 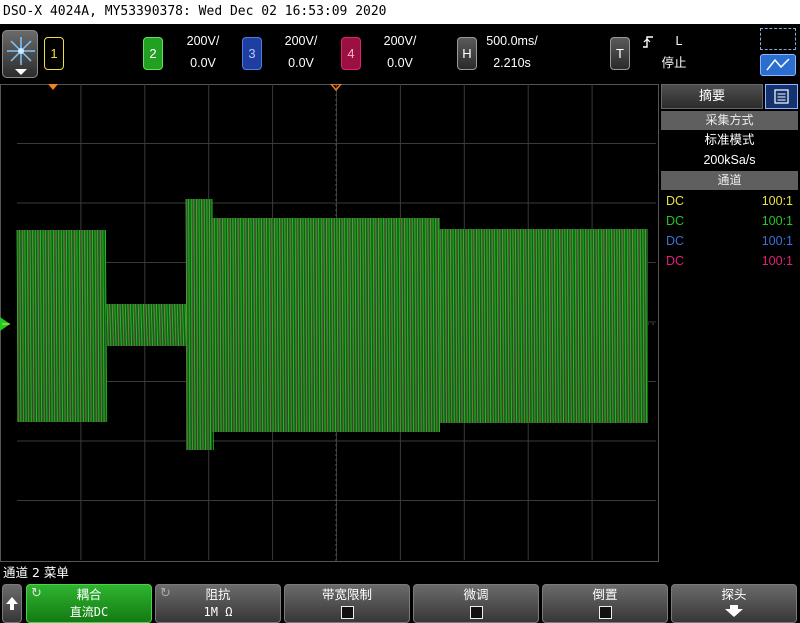 What do you see at coordinates (53, 87) in the screenshot?
I see `trigger-delay-marker` at bounding box center [53, 87].